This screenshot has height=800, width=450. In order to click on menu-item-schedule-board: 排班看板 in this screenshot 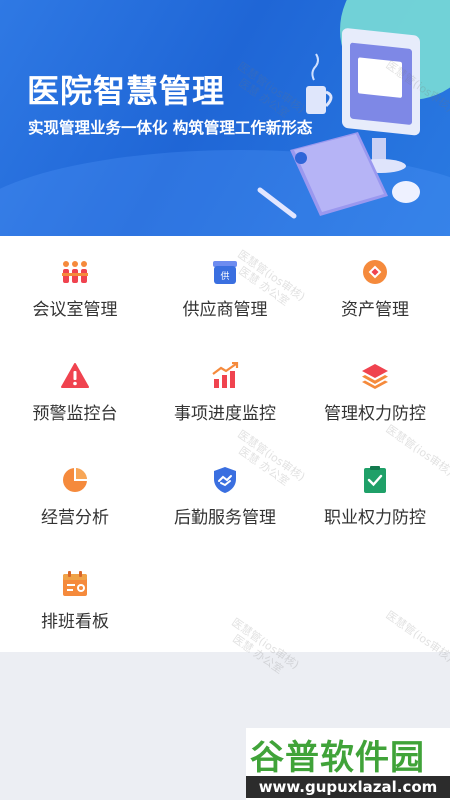, I will do `click(75, 600)`.